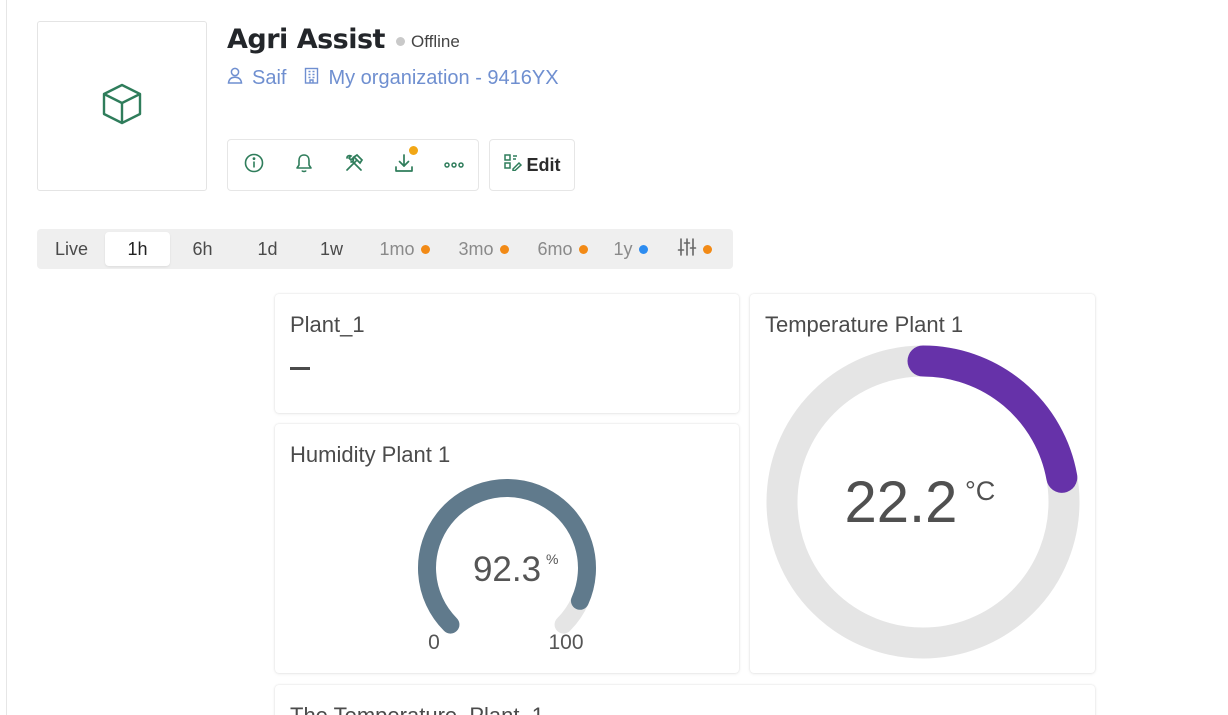 The height and width of the screenshot is (715, 1228). I want to click on time-range-3mo: 3mo, so click(483, 249).